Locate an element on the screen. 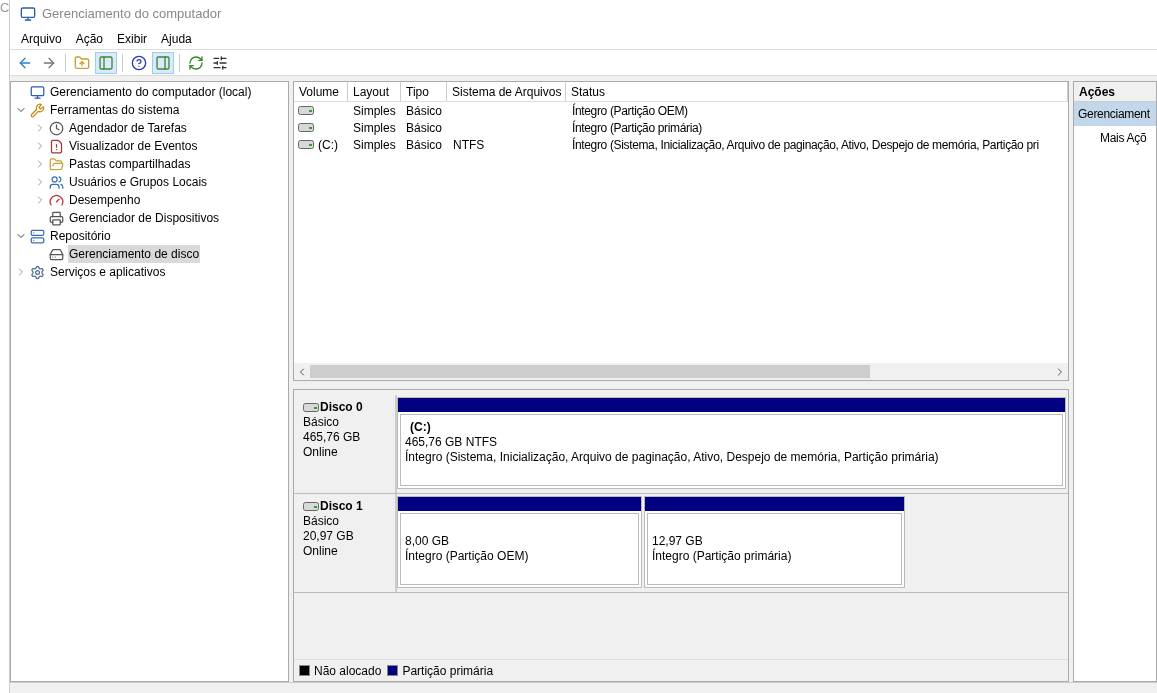 This screenshot has height=693, width=1157. actions-title: Ações is located at coordinates (1115, 92).